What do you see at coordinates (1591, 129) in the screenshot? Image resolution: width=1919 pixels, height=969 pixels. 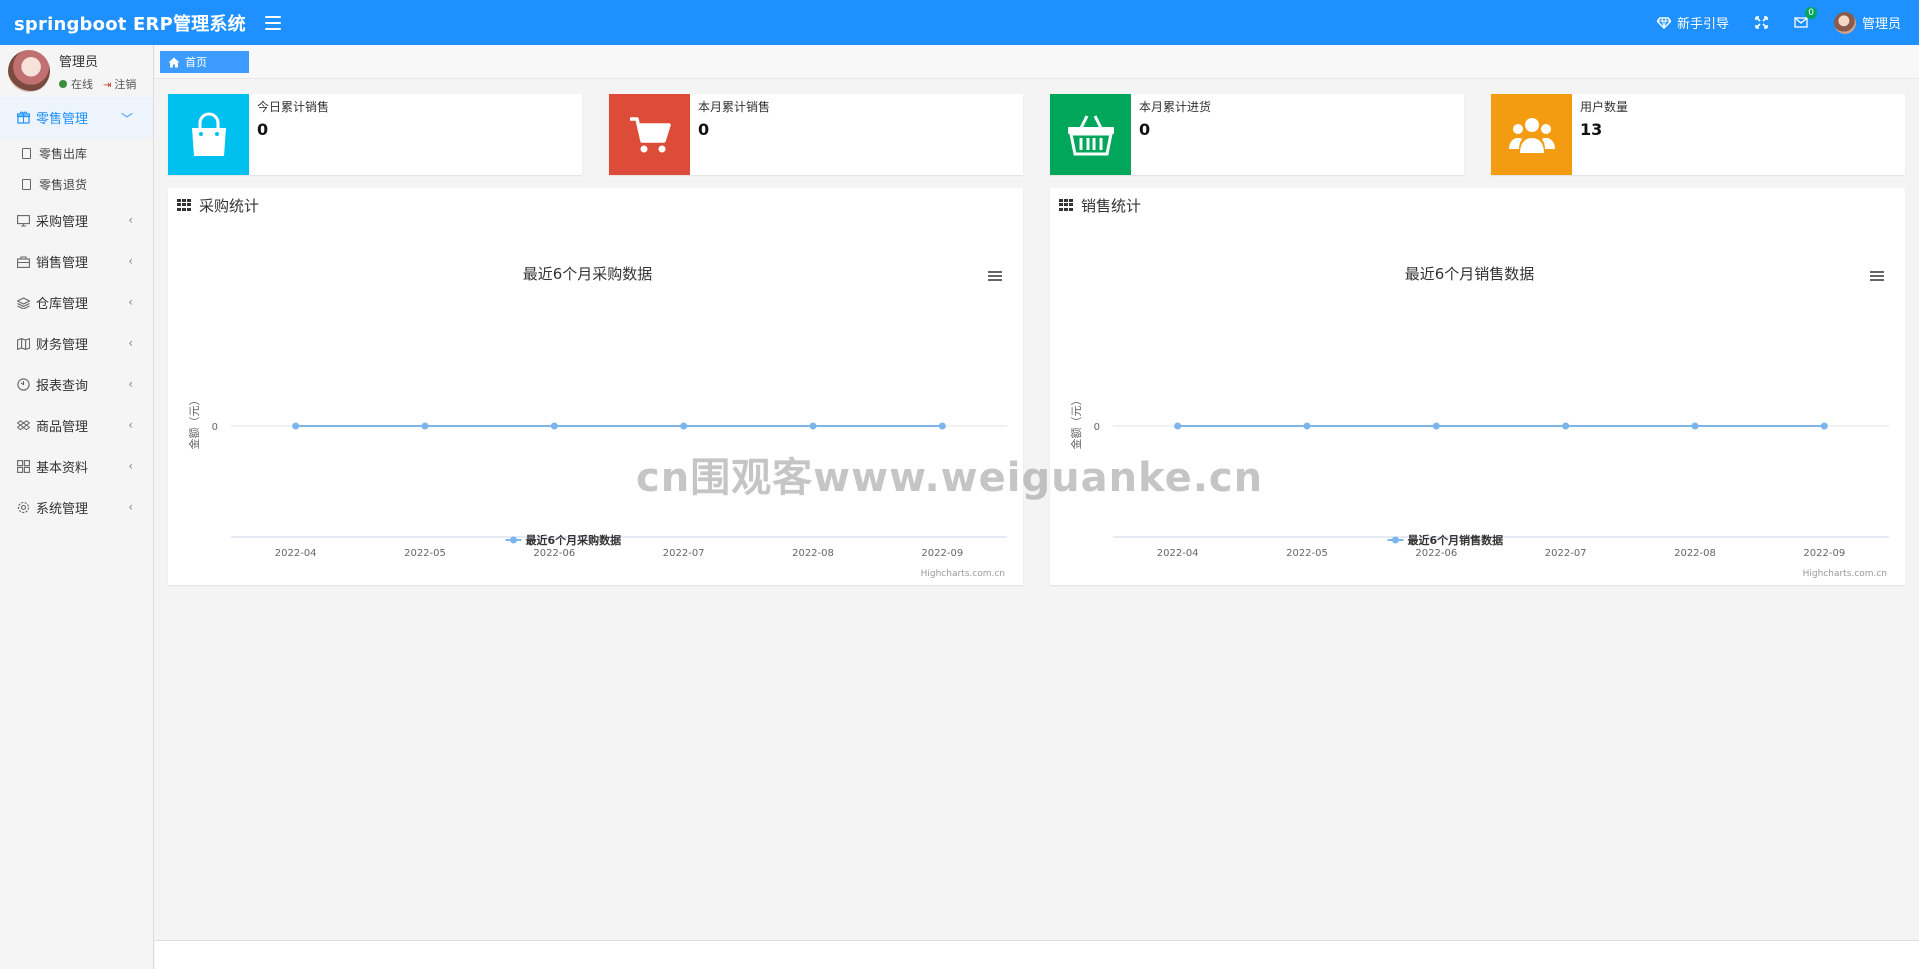 I see `stat-value: 13` at bounding box center [1591, 129].